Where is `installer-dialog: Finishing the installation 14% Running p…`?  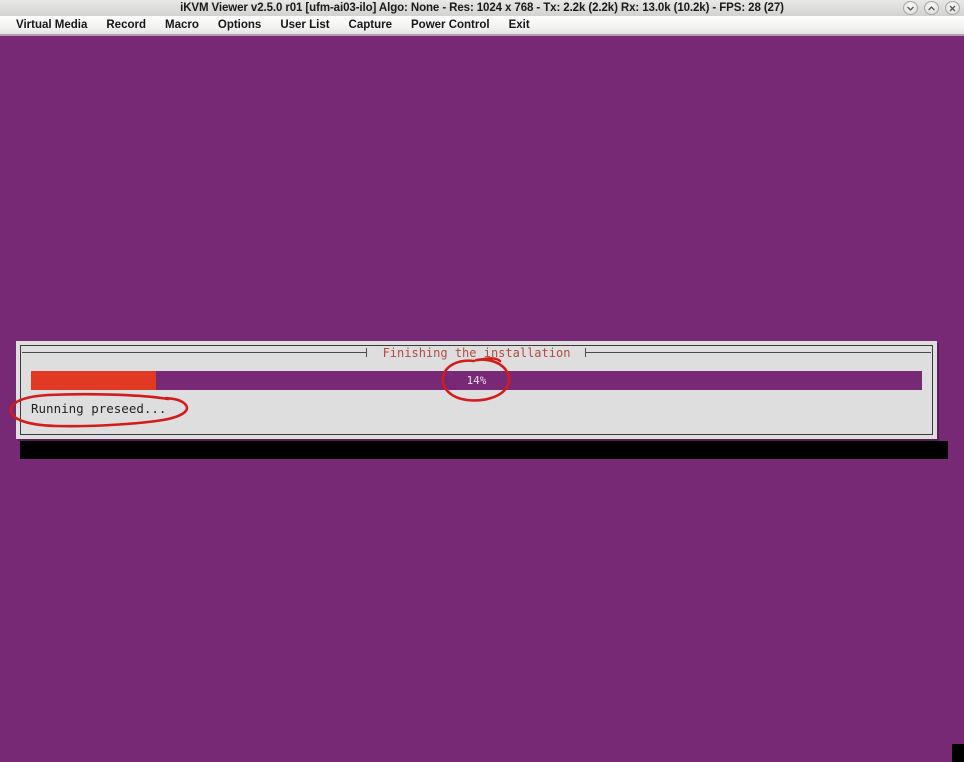
installer-dialog: Finishing the installation 14% Running p… is located at coordinates (476, 390).